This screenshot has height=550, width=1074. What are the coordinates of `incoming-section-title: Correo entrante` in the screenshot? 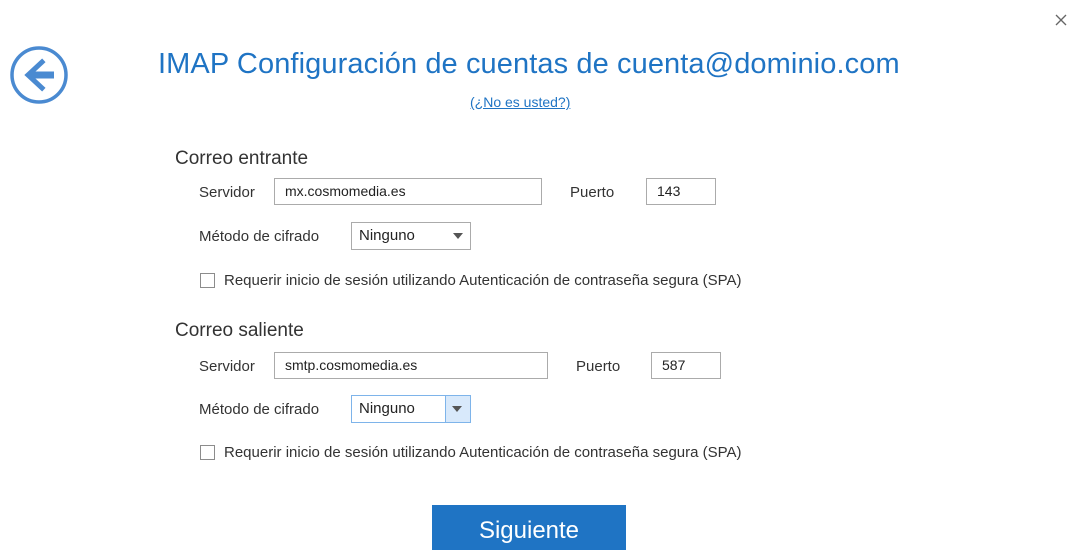 It's located at (242, 158).